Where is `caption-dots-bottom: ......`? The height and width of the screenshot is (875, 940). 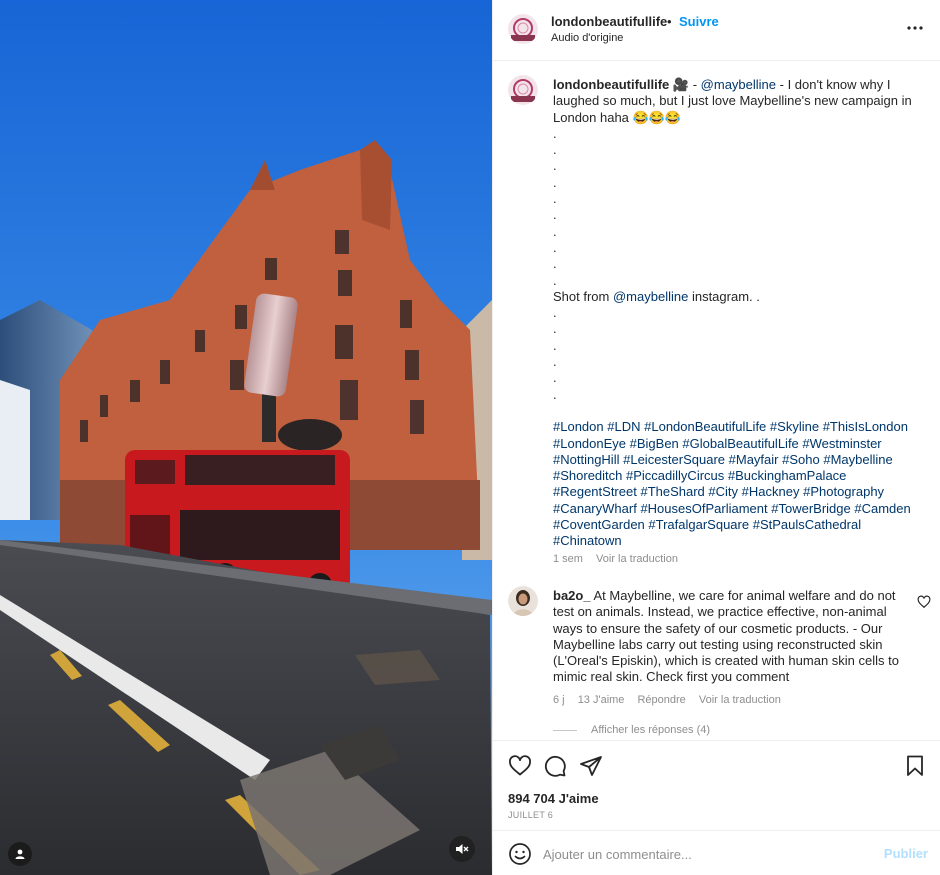
caption-dots-bottom: ...... is located at coordinates (735, 354).